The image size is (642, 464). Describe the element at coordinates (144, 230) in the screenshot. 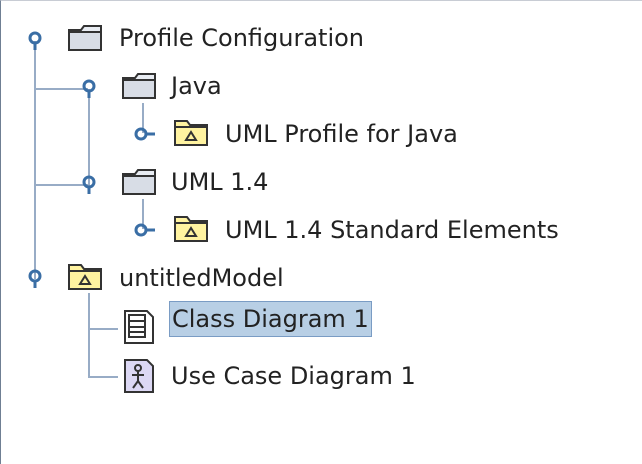

I see `leaf-handle-uml-1-4-standard-elements` at that location.